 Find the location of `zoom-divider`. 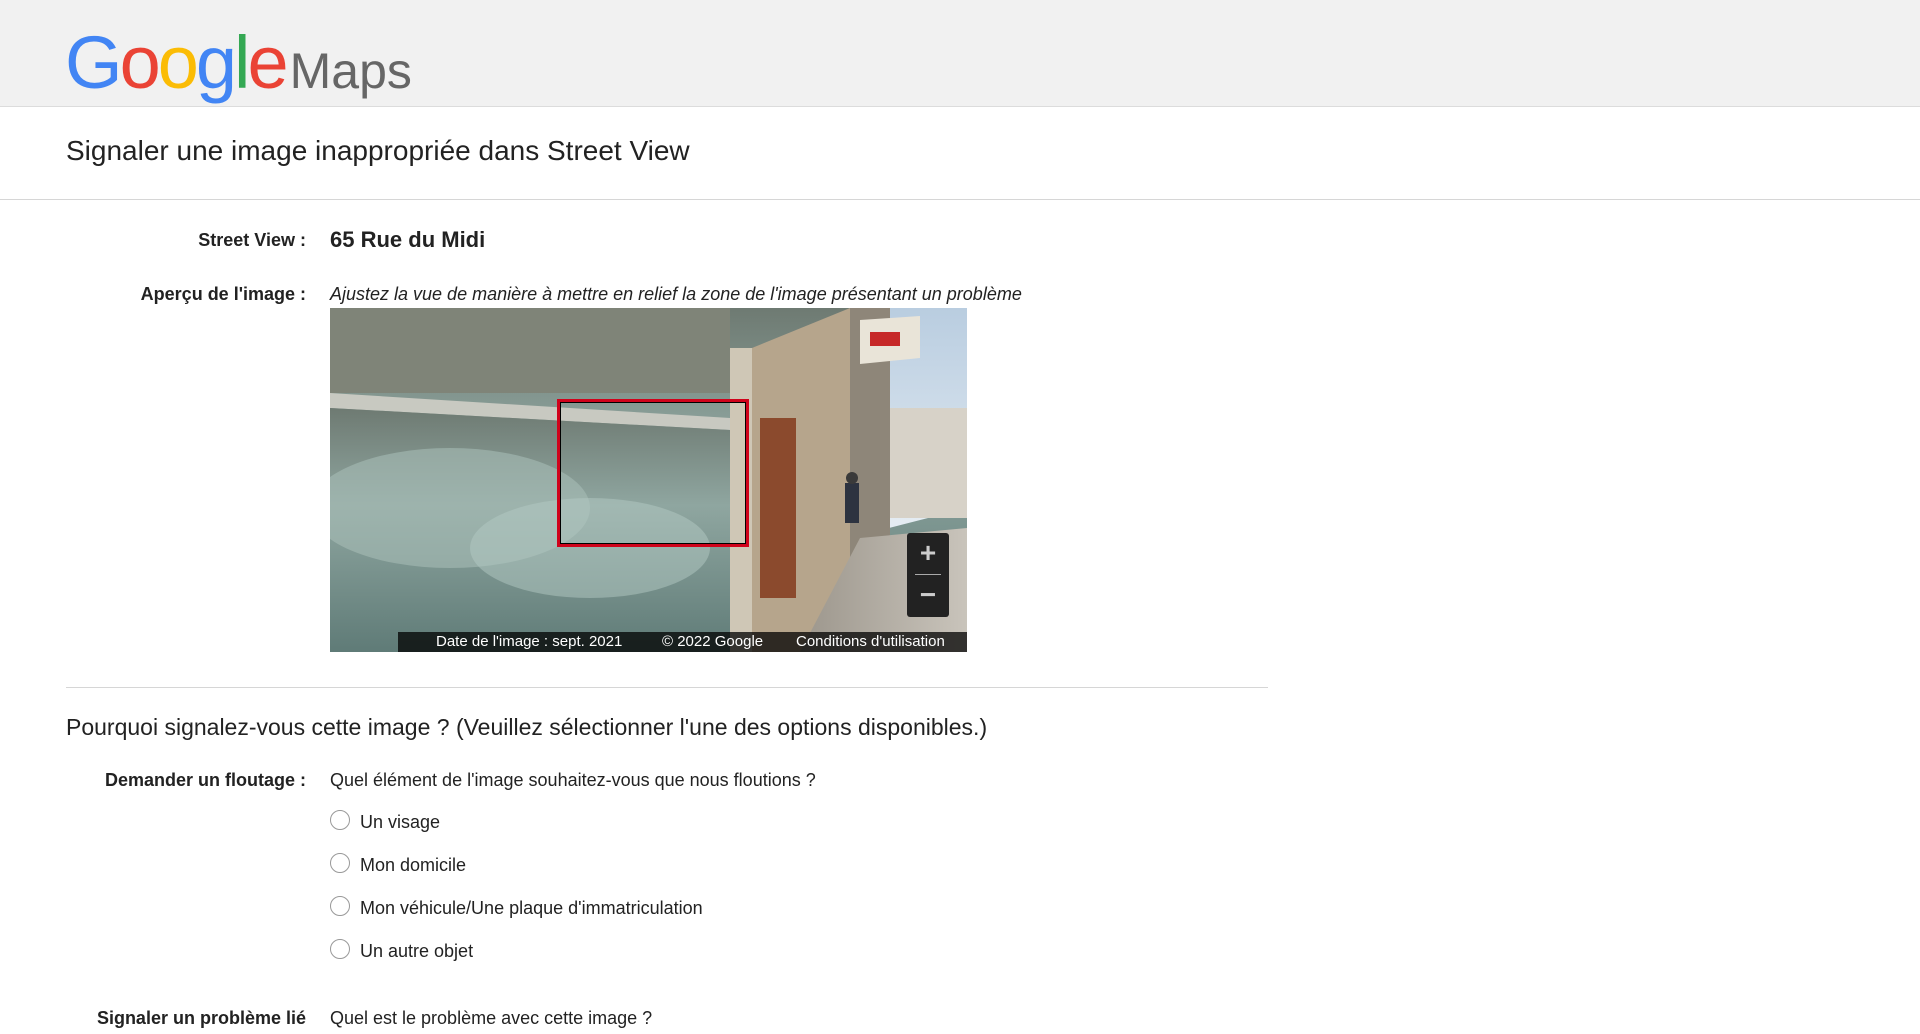

zoom-divider is located at coordinates (928, 574).